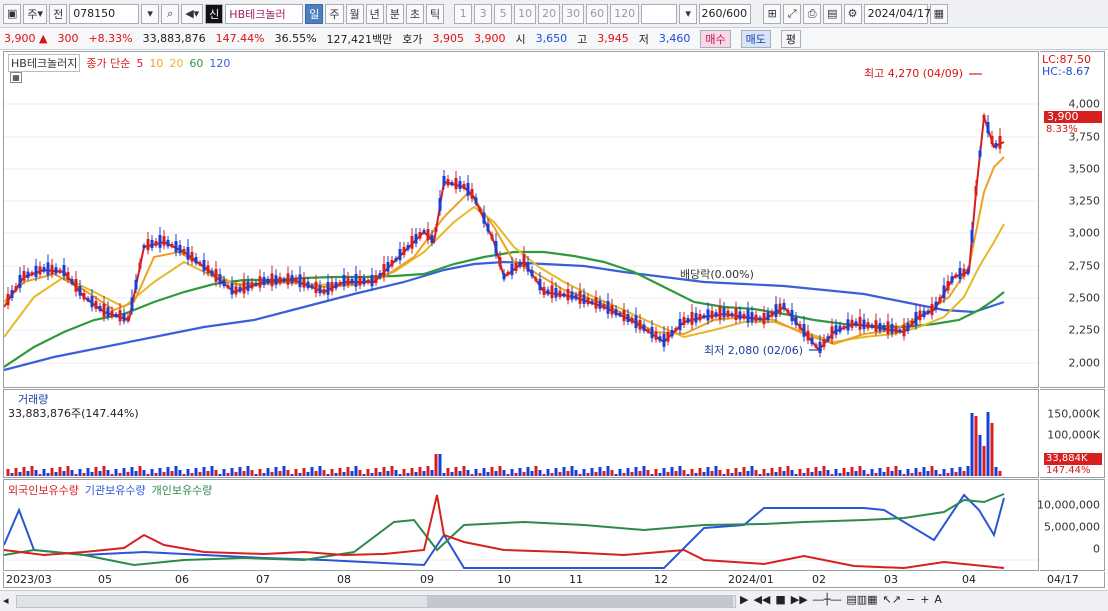  Describe the element at coordinates (104, 13) in the screenshot. I see `stock-code-input: 078150` at that location.